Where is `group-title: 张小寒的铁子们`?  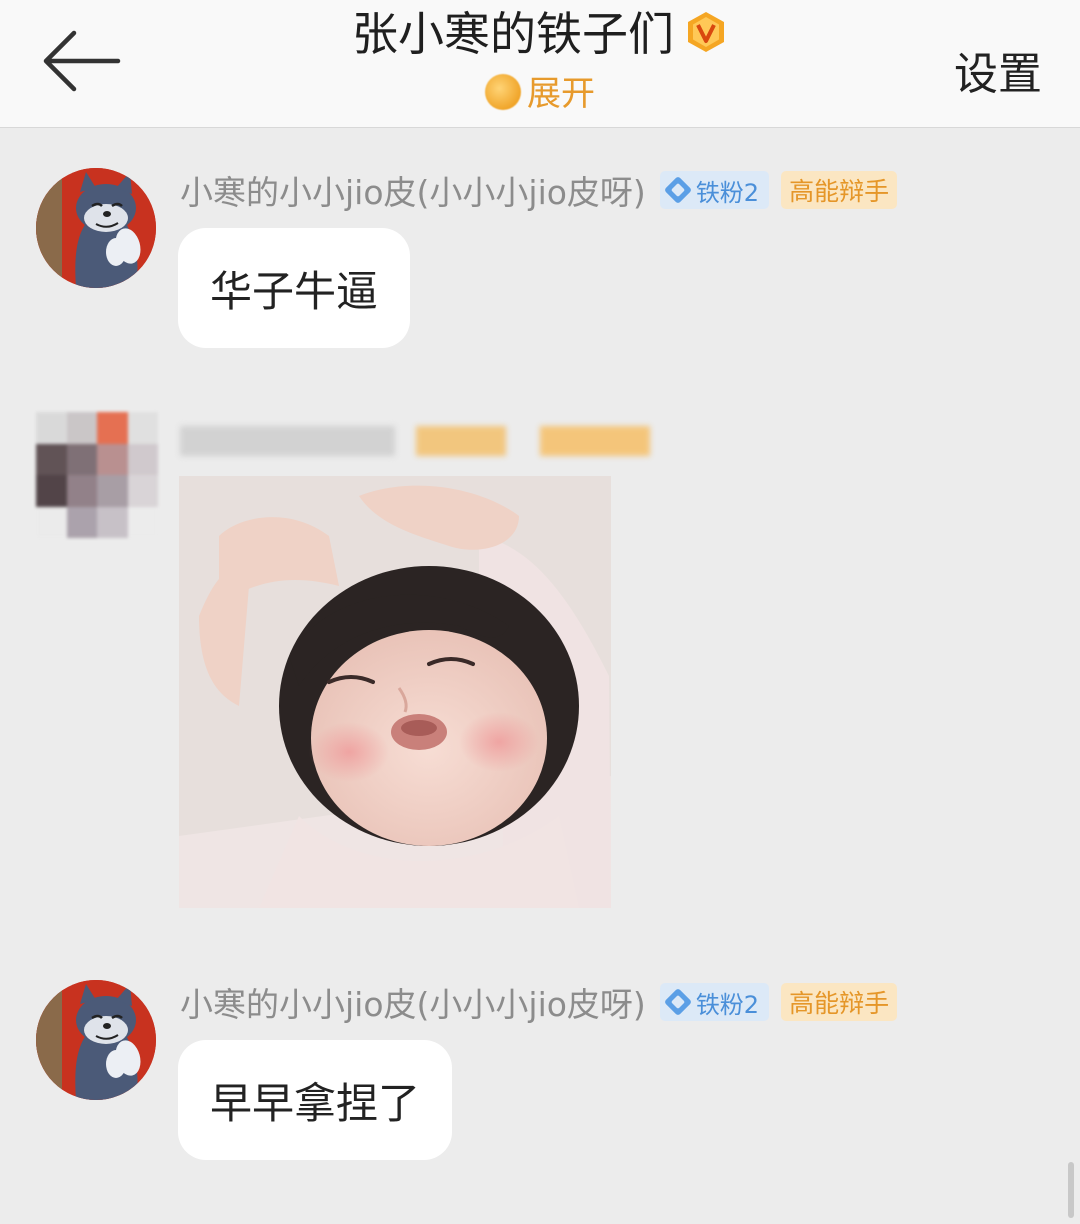 group-title: 张小寒的铁子们 is located at coordinates (540, 34).